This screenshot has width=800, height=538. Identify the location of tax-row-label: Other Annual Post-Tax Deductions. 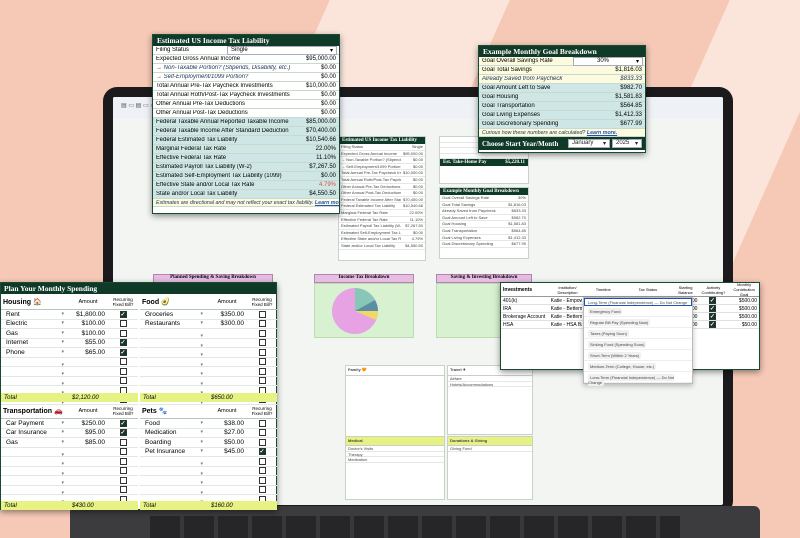
(202, 113).